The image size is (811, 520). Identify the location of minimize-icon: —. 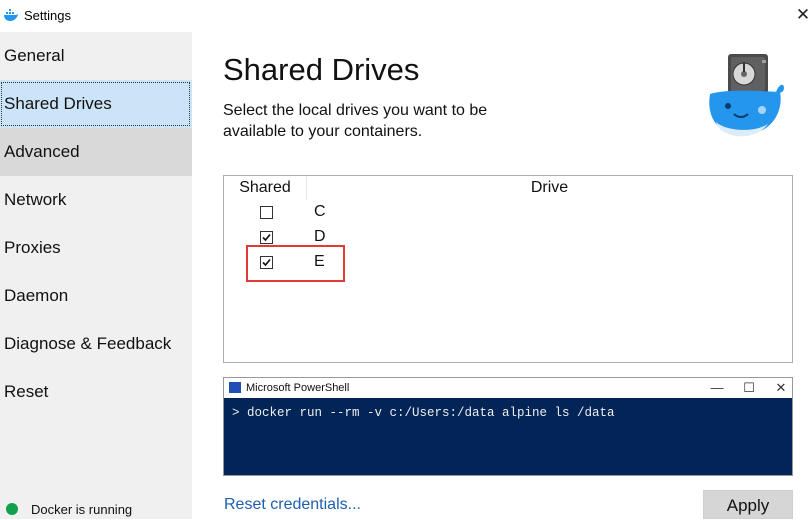
(717, 388).